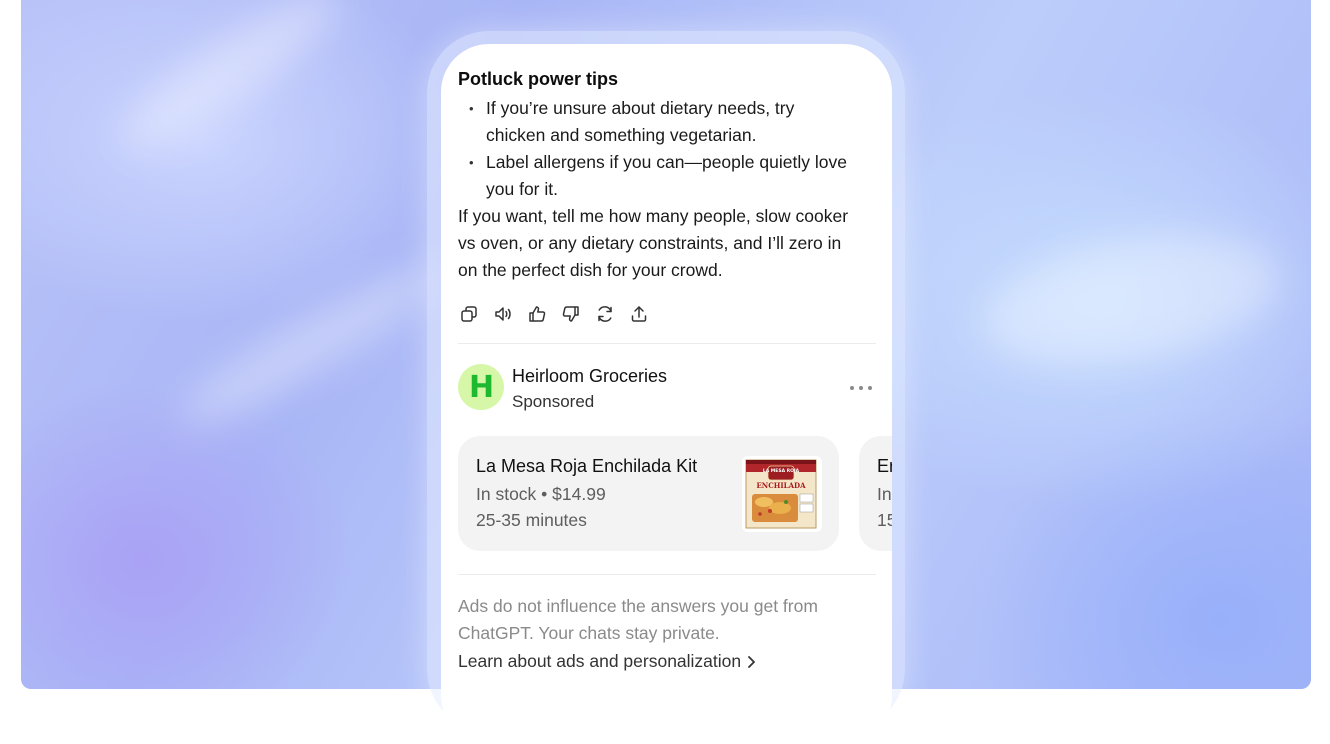 This screenshot has width=1330, height=744. What do you see at coordinates (861, 388) in the screenshot?
I see `more-options-icon` at bounding box center [861, 388].